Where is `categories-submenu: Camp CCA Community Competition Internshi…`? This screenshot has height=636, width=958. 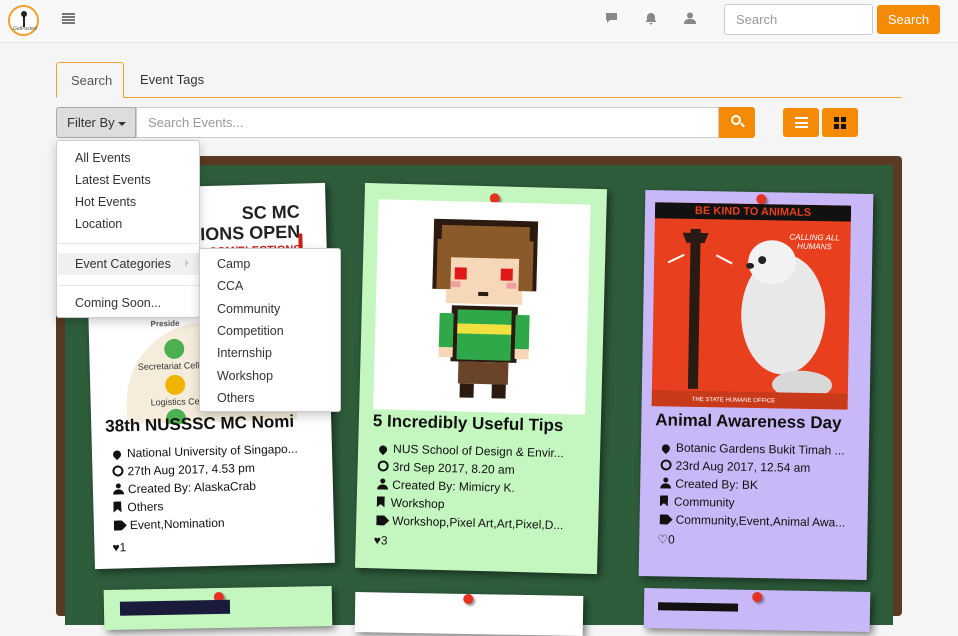 categories-submenu: Camp CCA Community Competition Internshi… is located at coordinates (270, 330).